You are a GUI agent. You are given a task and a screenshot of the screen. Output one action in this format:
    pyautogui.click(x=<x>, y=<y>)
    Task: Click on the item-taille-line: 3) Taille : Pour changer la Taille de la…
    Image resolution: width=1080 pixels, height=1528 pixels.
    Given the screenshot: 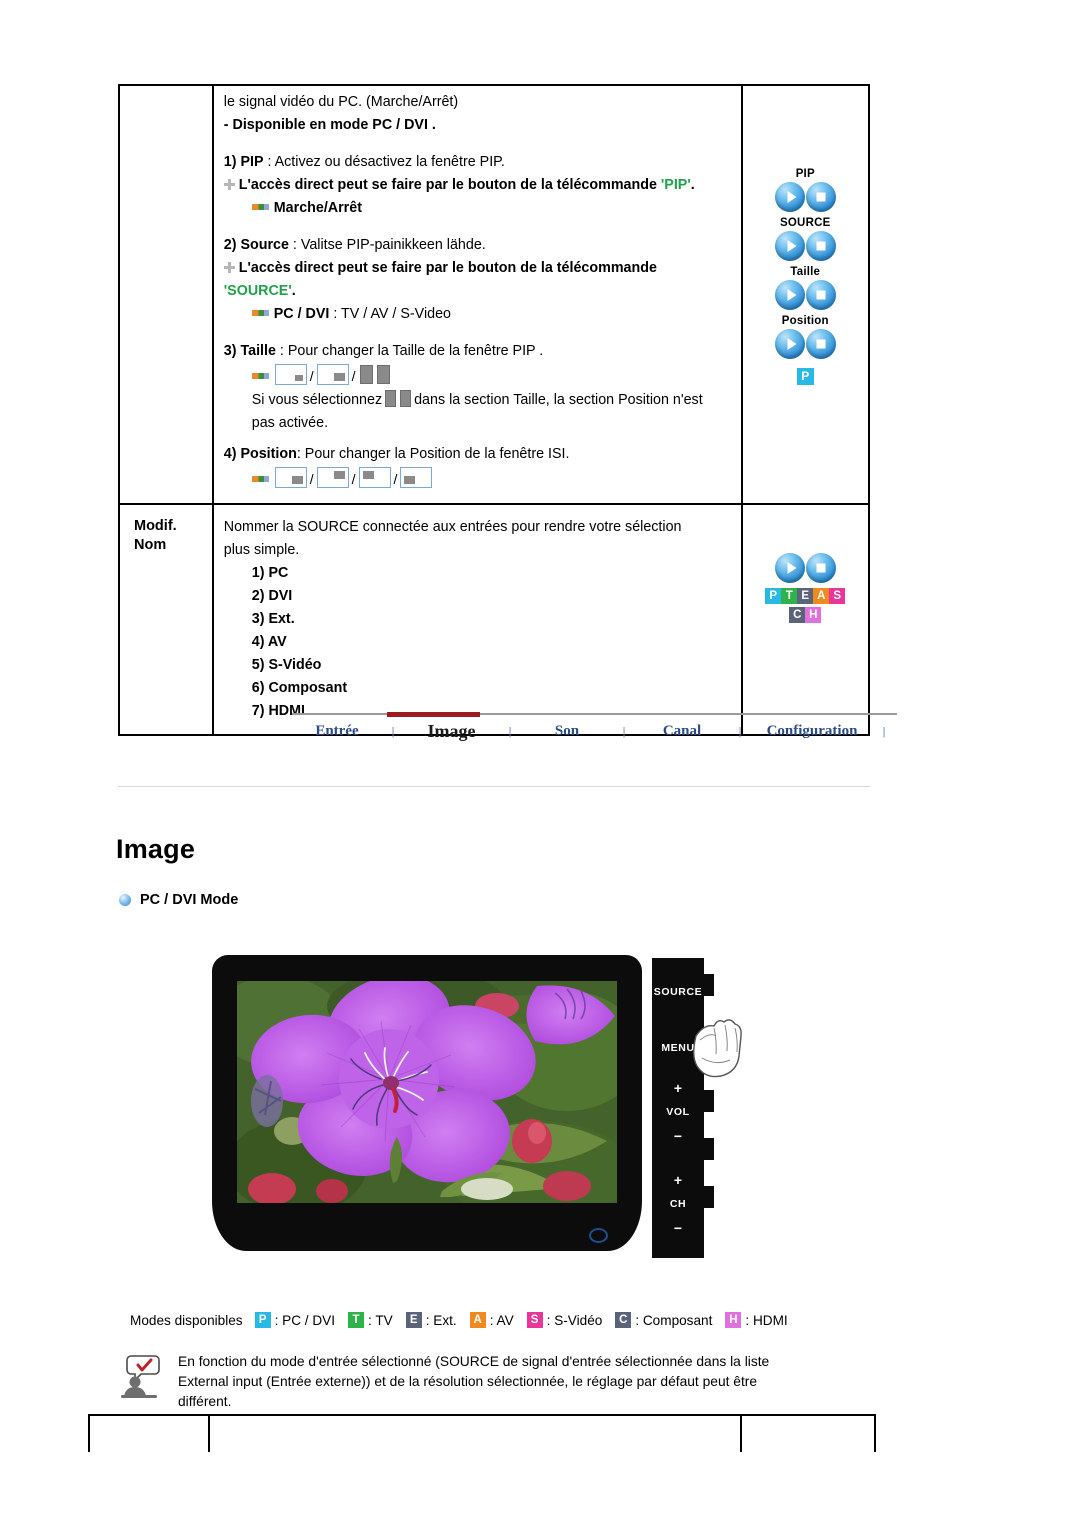 What is the action you would take?
    pyautogui.click(x=478, y=351)
    